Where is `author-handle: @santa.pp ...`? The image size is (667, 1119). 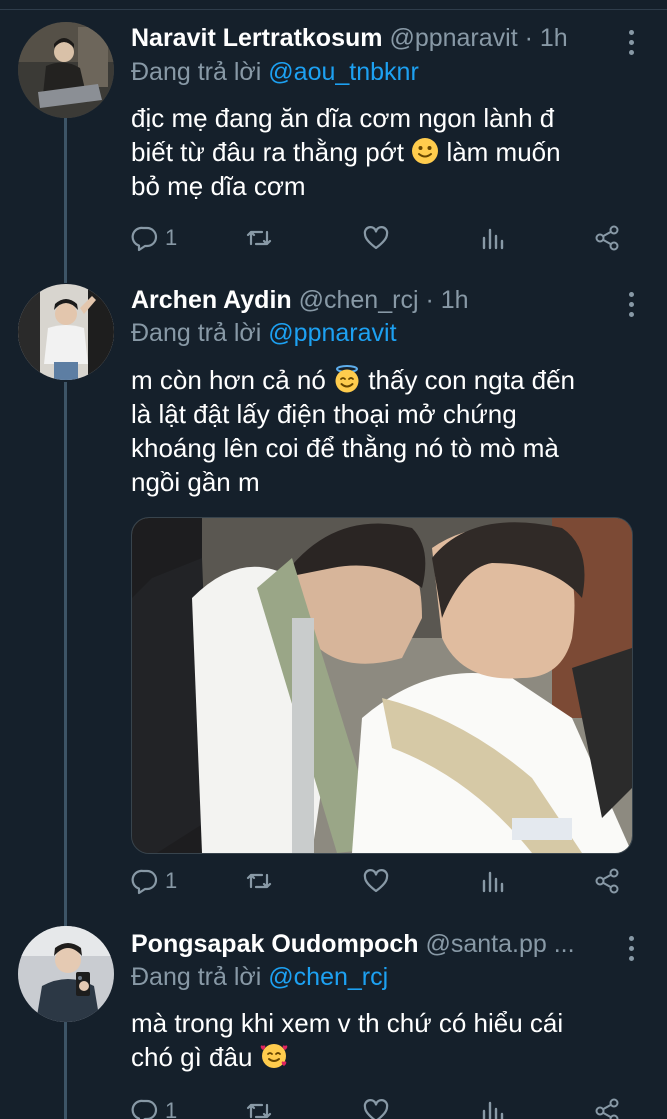
author-handle: @santa.pp ... is located at coordinates (499, 944).